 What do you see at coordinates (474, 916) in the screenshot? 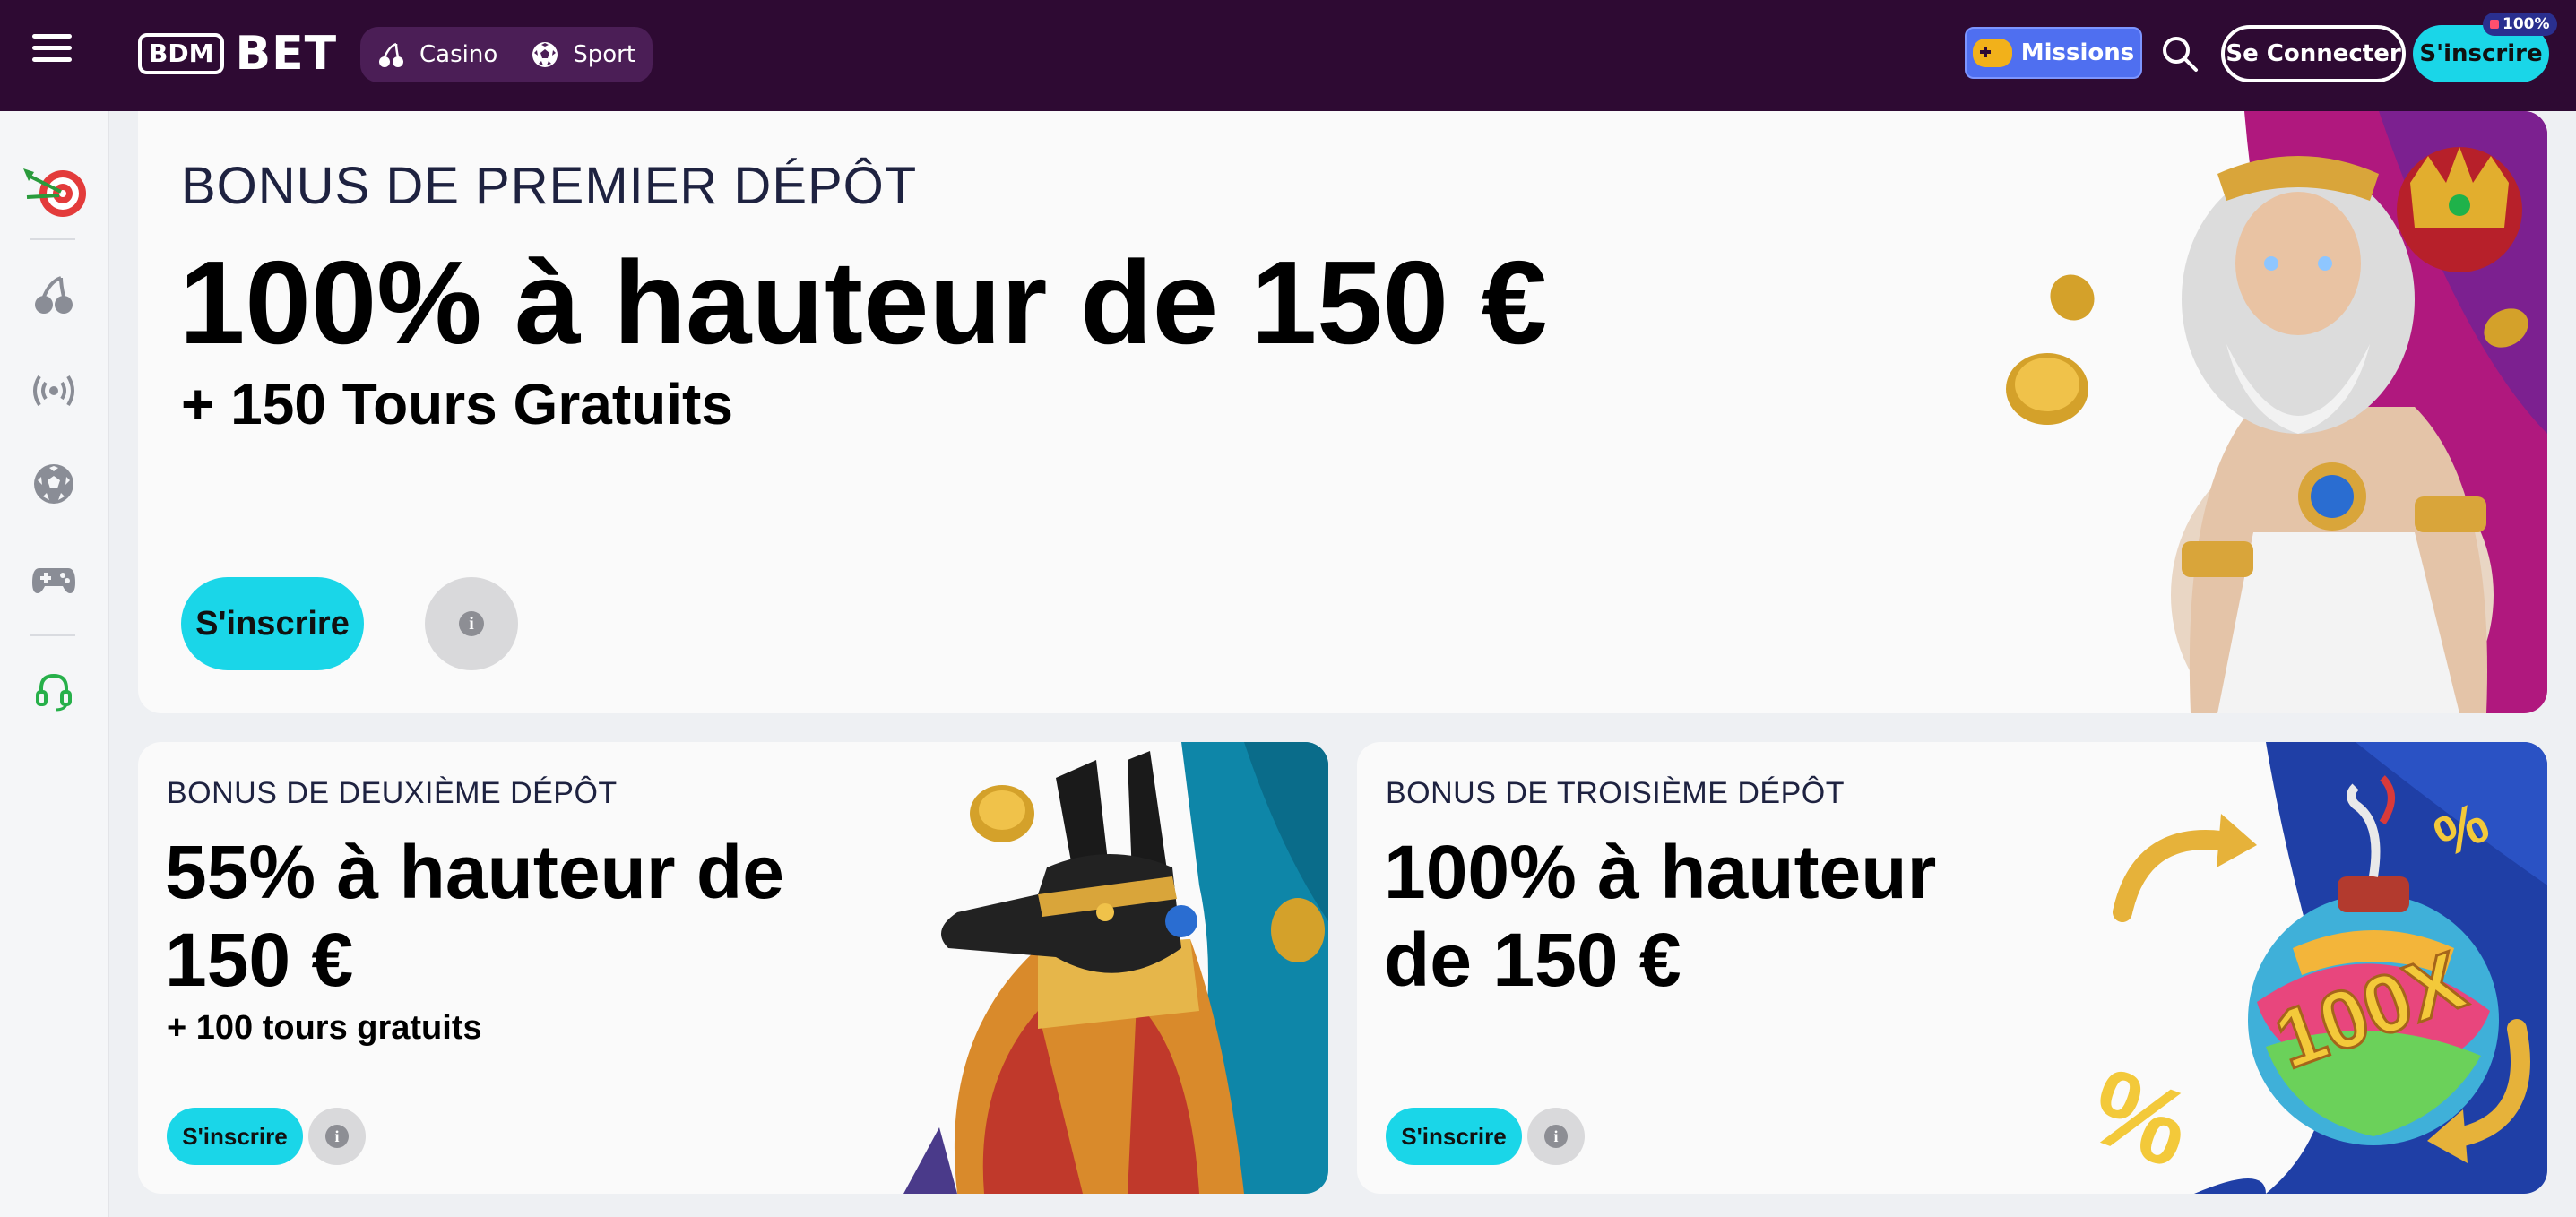
I see `second-bonus-headline: 55% à hauteur de 150 €` at bounding box center [474, 916].